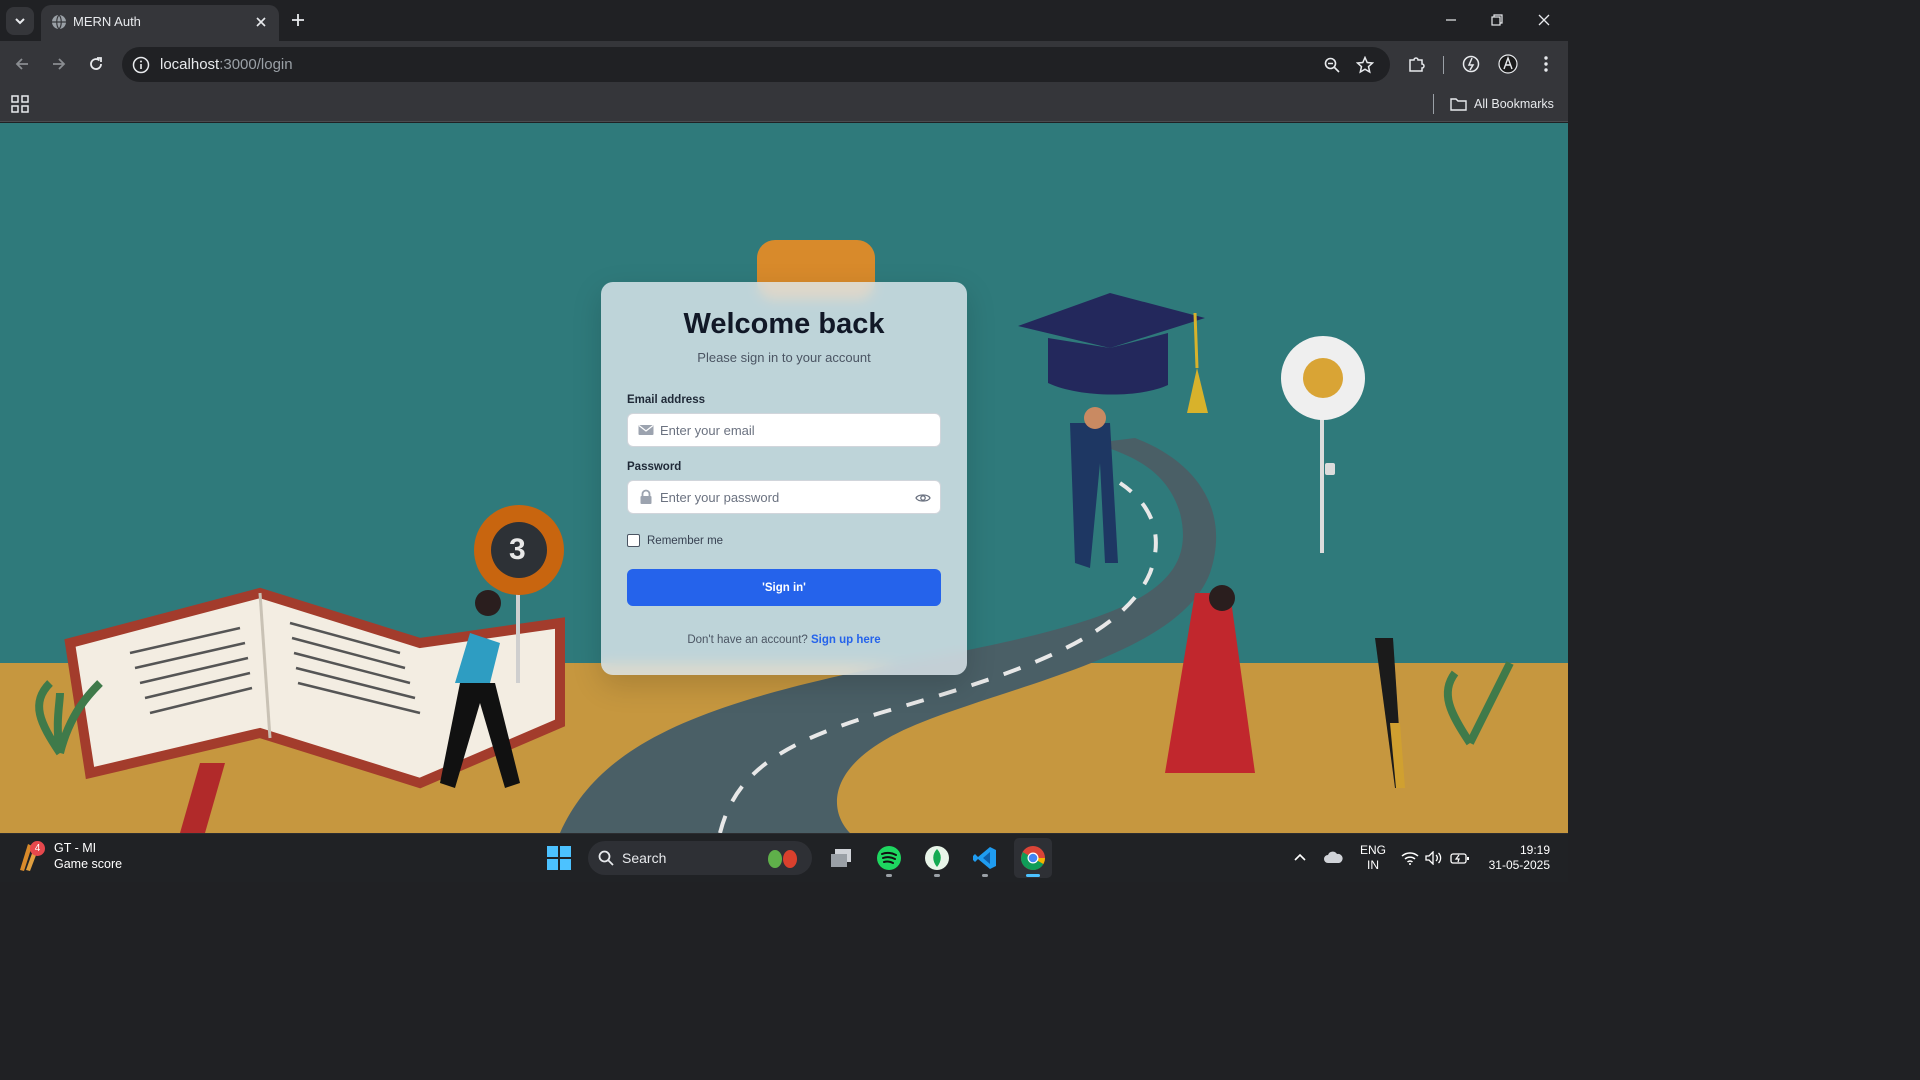 This screenshot has height=1080, width=1920. What do you see at coordinates (517, 549) in the screenshot?
I see `illustration-badge-number: 3` at bounding box center [517, 549].